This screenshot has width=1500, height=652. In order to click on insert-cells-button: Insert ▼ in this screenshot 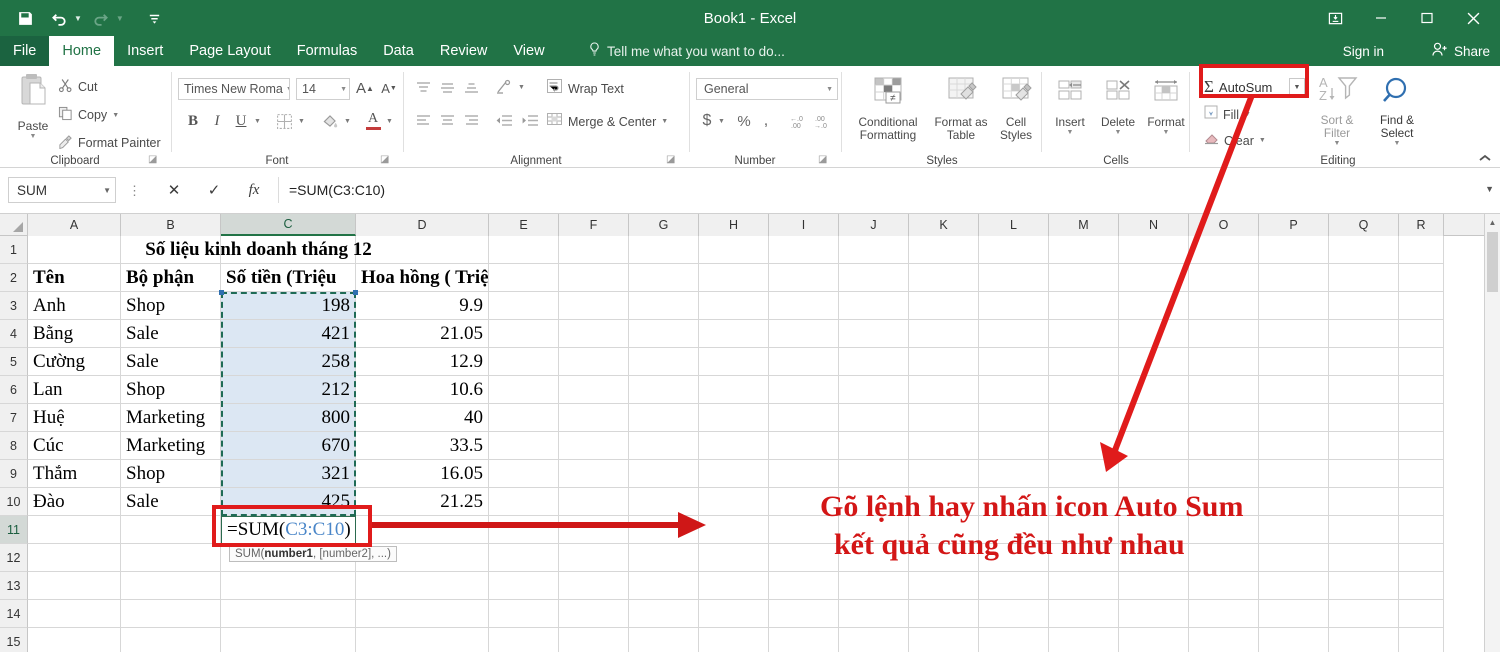, I will do `click(1070, 104)`.